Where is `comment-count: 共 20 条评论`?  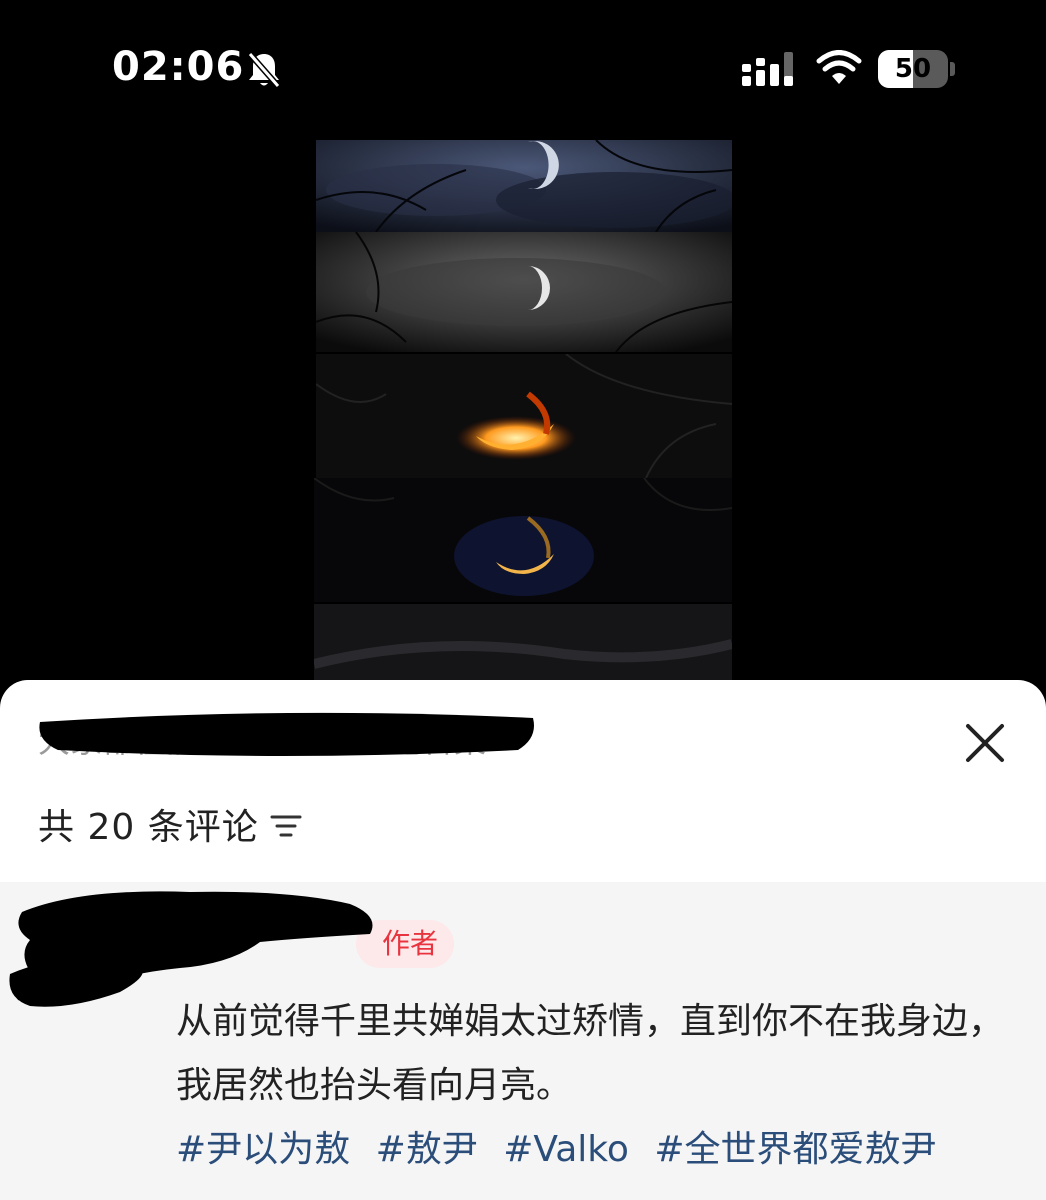
comment-count: 共 20 条评论 is located at coordinates (148, 827).